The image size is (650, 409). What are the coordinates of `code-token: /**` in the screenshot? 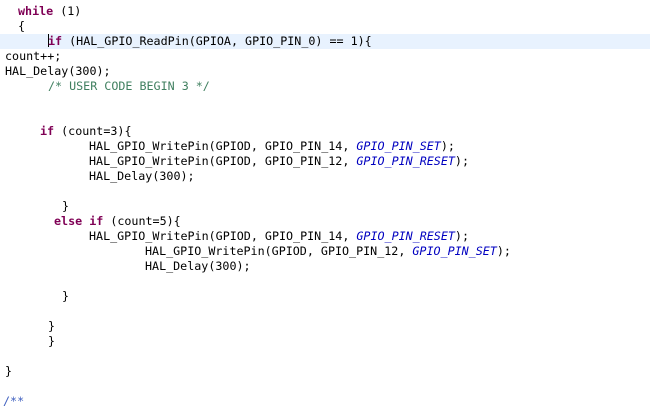 It's located at (14, 401).